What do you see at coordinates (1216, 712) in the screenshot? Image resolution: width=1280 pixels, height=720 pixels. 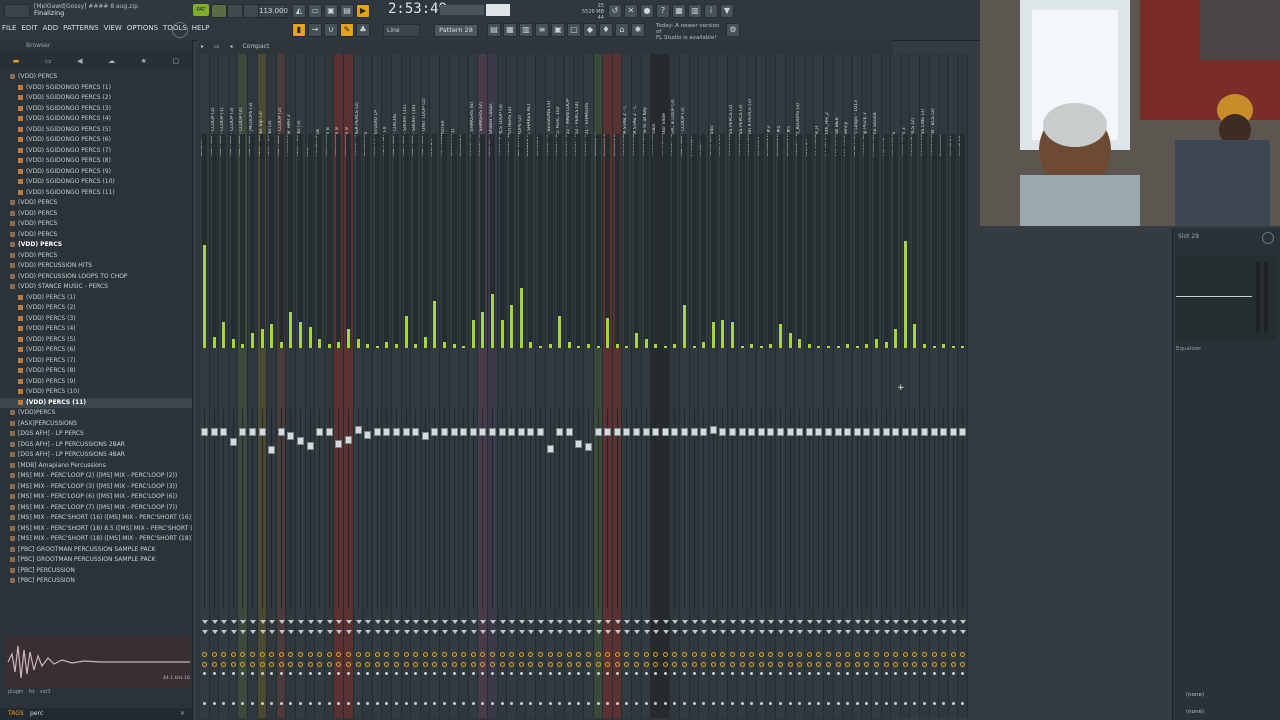 I see `output-routing: (none)` at bounding box center [1216, 712].